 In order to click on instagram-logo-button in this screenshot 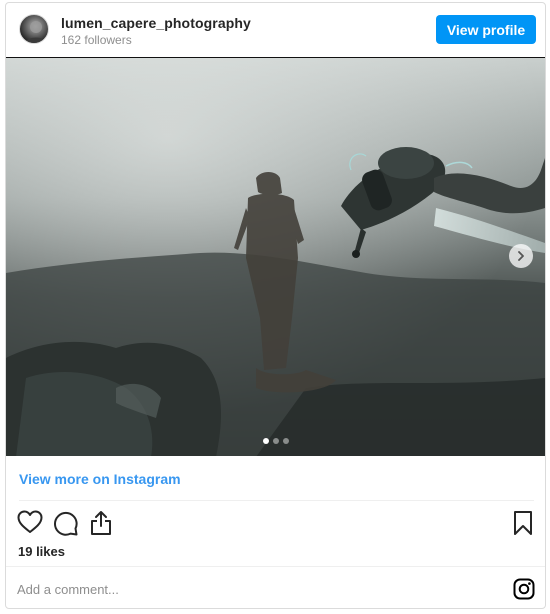, I will do `click(524, 591)`.